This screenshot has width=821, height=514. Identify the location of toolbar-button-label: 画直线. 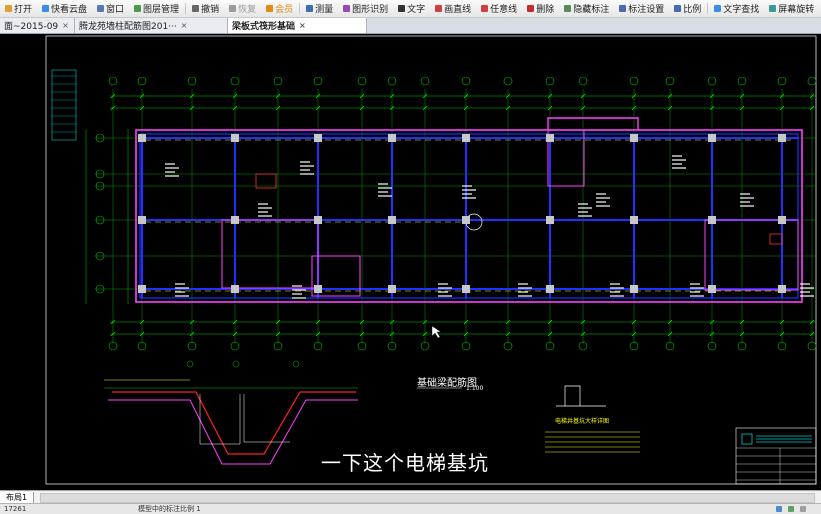
(458, 10).